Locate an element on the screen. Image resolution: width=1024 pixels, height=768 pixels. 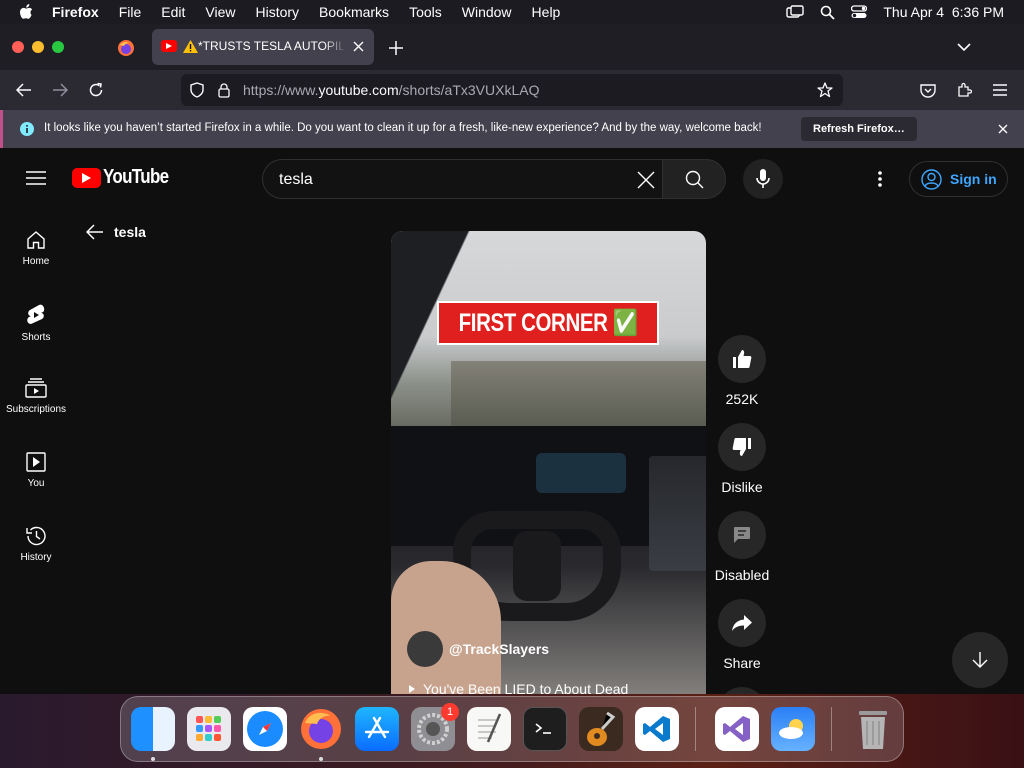
sidebar-item-subscriptions: Subscriptions is located at coordinates (36, 396).